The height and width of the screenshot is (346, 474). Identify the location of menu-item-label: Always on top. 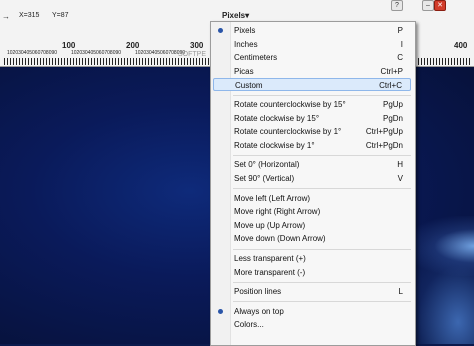
(259, 311).